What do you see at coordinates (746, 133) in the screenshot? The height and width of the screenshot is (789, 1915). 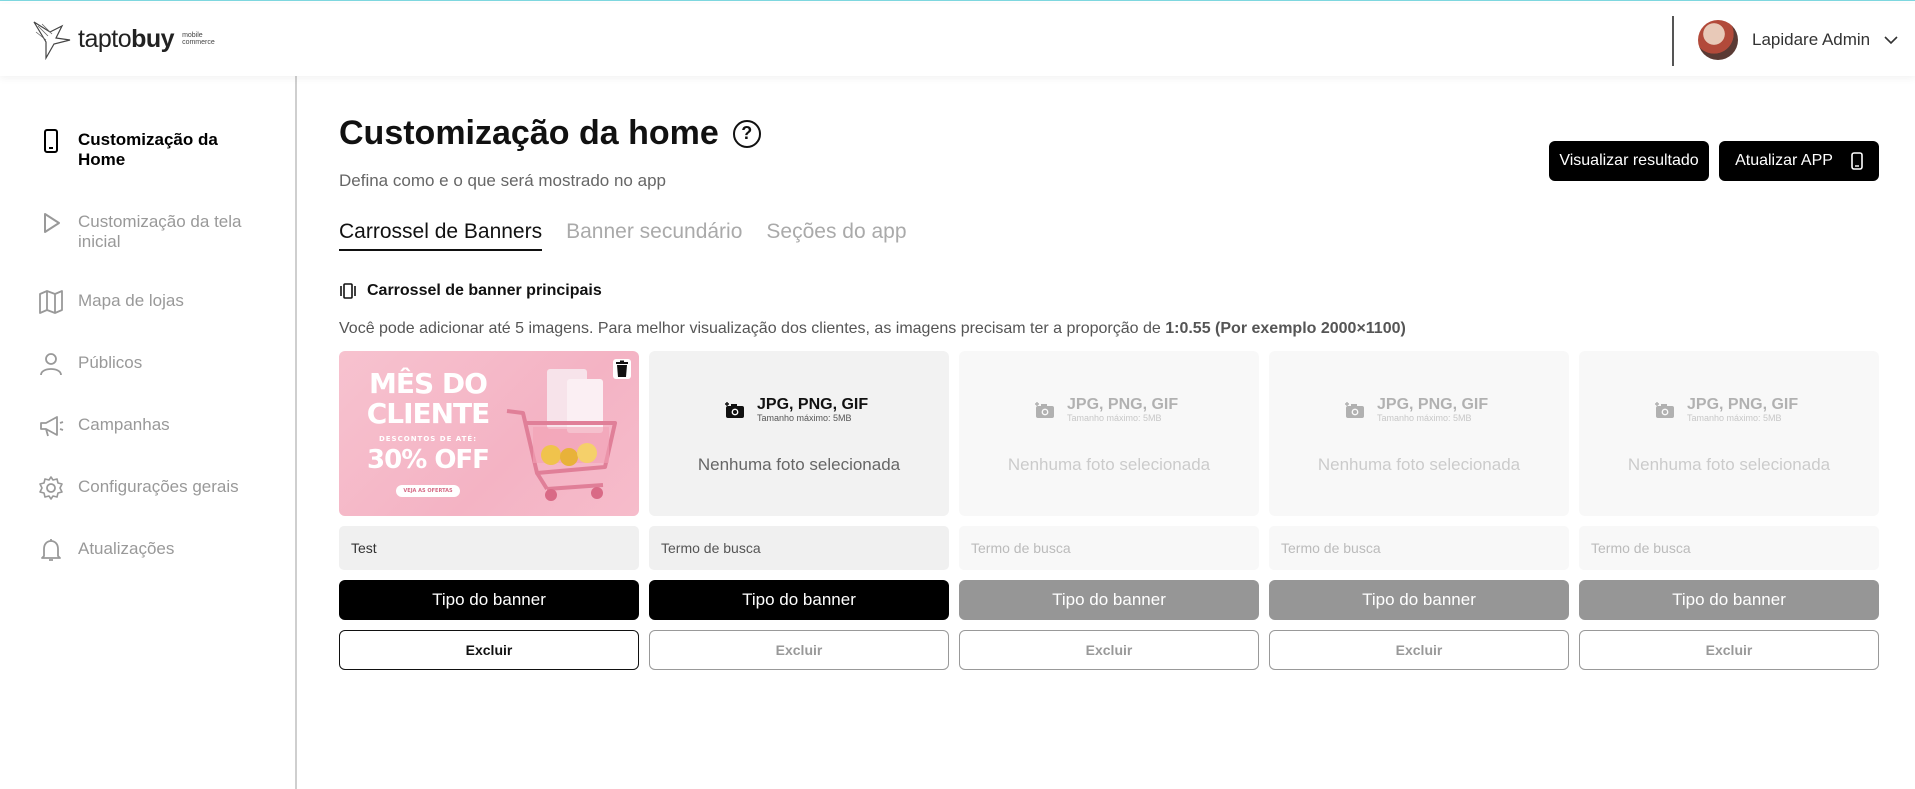 I see `help-icon: ?` at bounding box center [746, 133].